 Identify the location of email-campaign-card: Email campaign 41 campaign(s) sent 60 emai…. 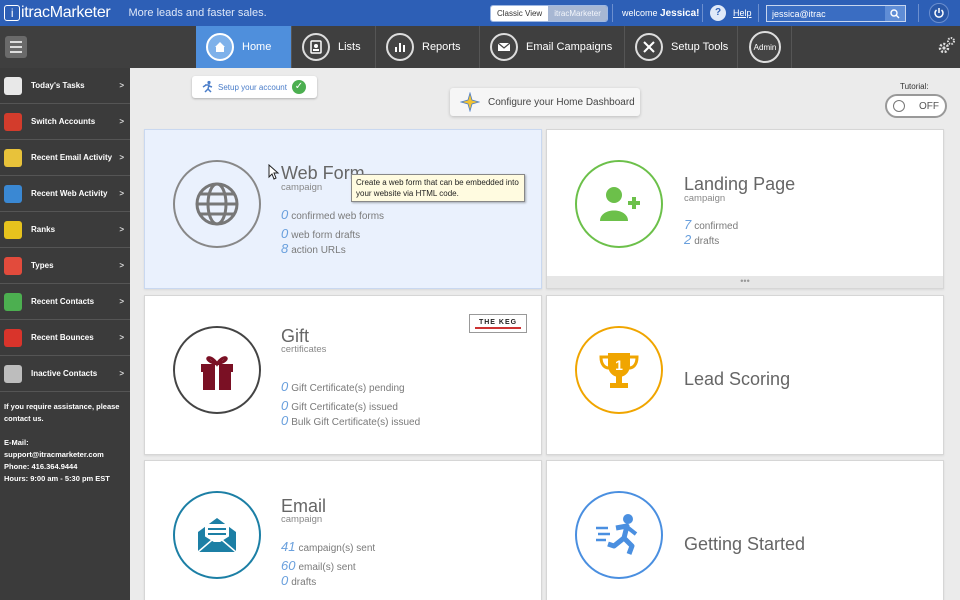
(343, 530).